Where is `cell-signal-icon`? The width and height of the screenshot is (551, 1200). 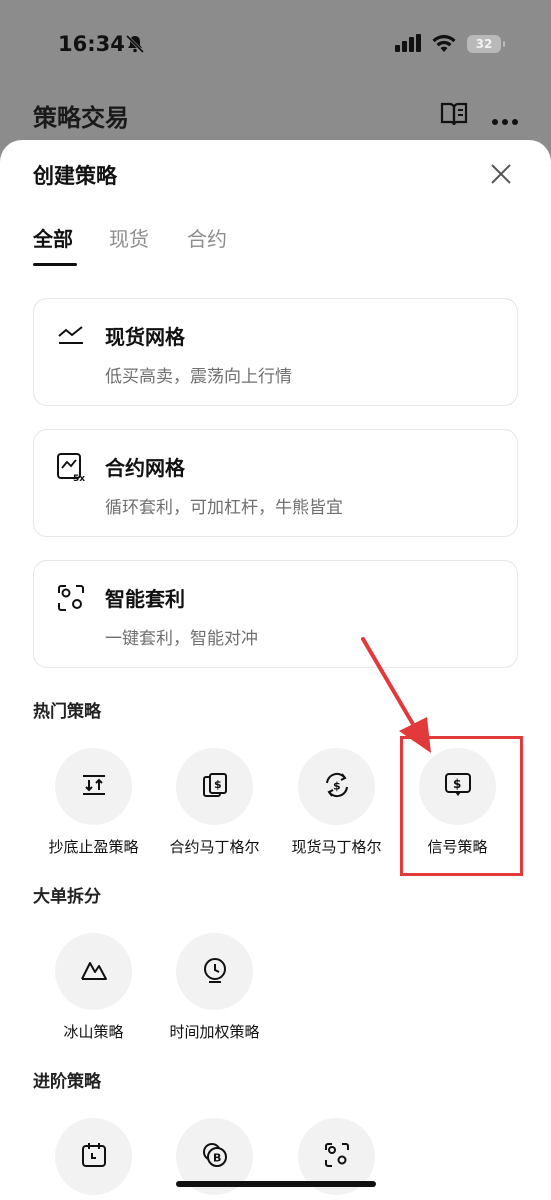
cell-signal-icon is located at coordinates (409, 45).